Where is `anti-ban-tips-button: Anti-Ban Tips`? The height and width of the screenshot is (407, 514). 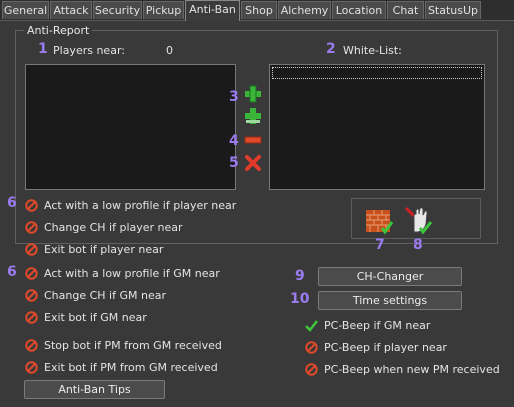 anti-ban-tips-button: Anti-Ban Tips is located at coordinates (94, 389).